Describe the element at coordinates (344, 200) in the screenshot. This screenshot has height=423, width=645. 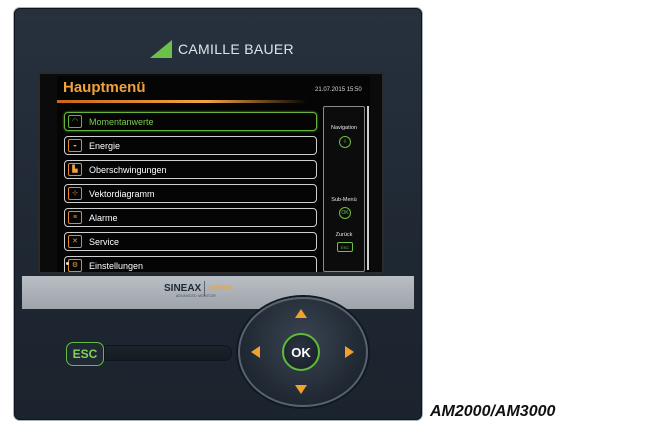
I see `submenu-label: Sub-Menü` at that location.